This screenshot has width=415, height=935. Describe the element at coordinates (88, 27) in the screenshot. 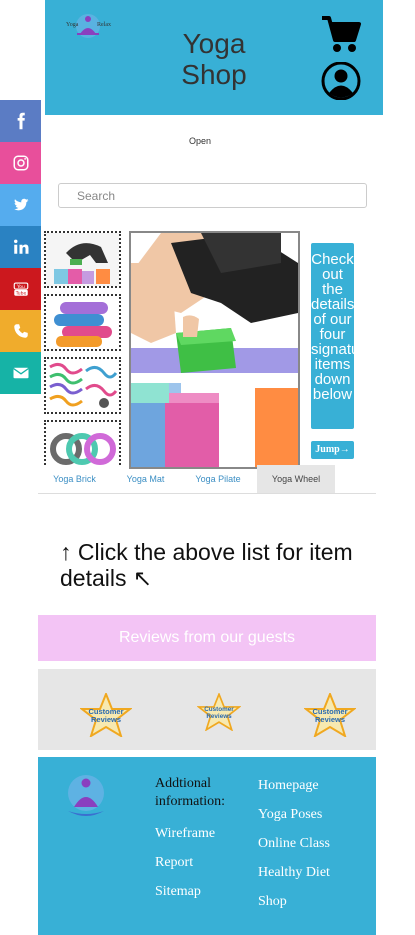

I see `site-logo: Yoga Relax` at that location.